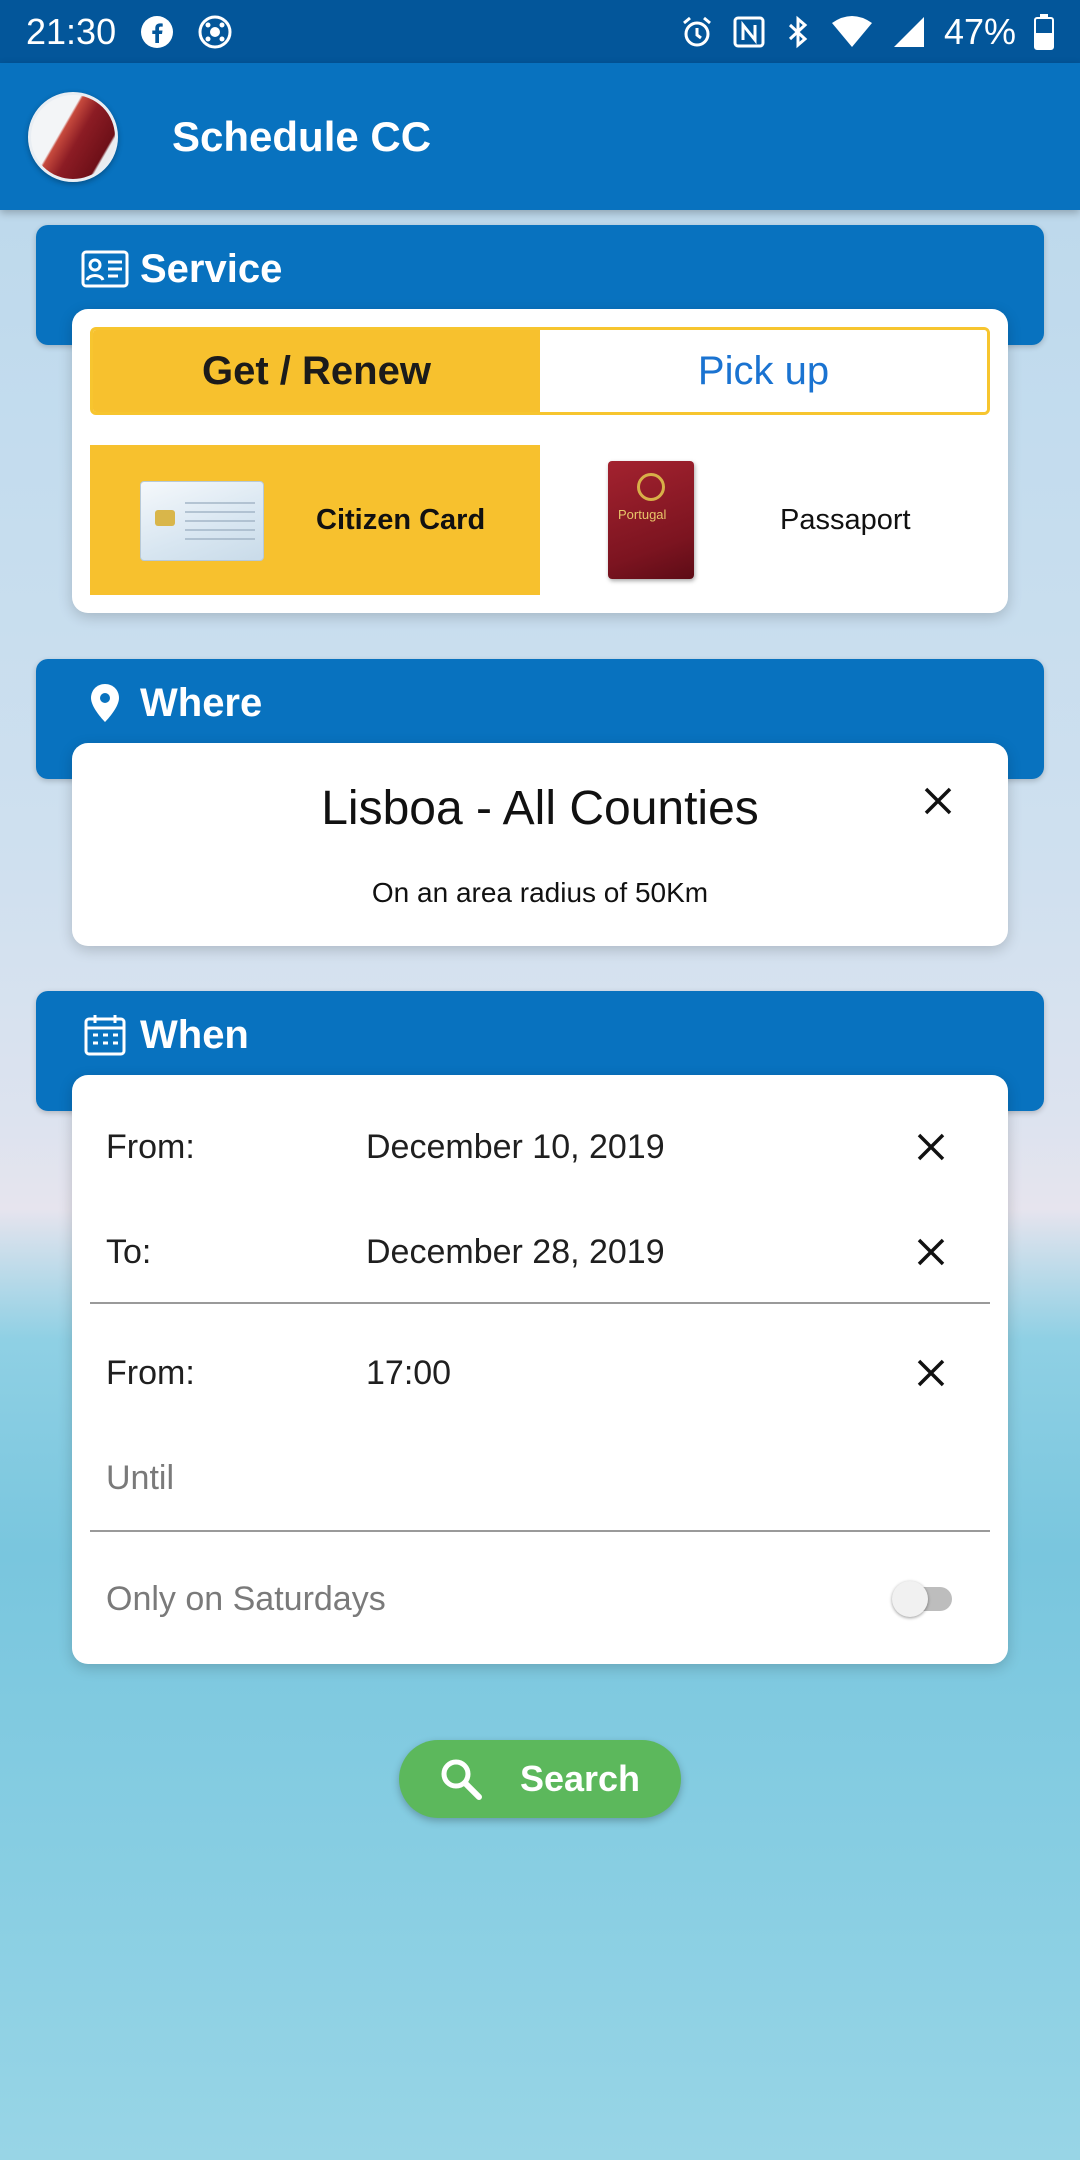 The image size is (1080, 2160). I want to click on document-type-selector: Citizen Card Portugal Passaport, so click(540, 520).